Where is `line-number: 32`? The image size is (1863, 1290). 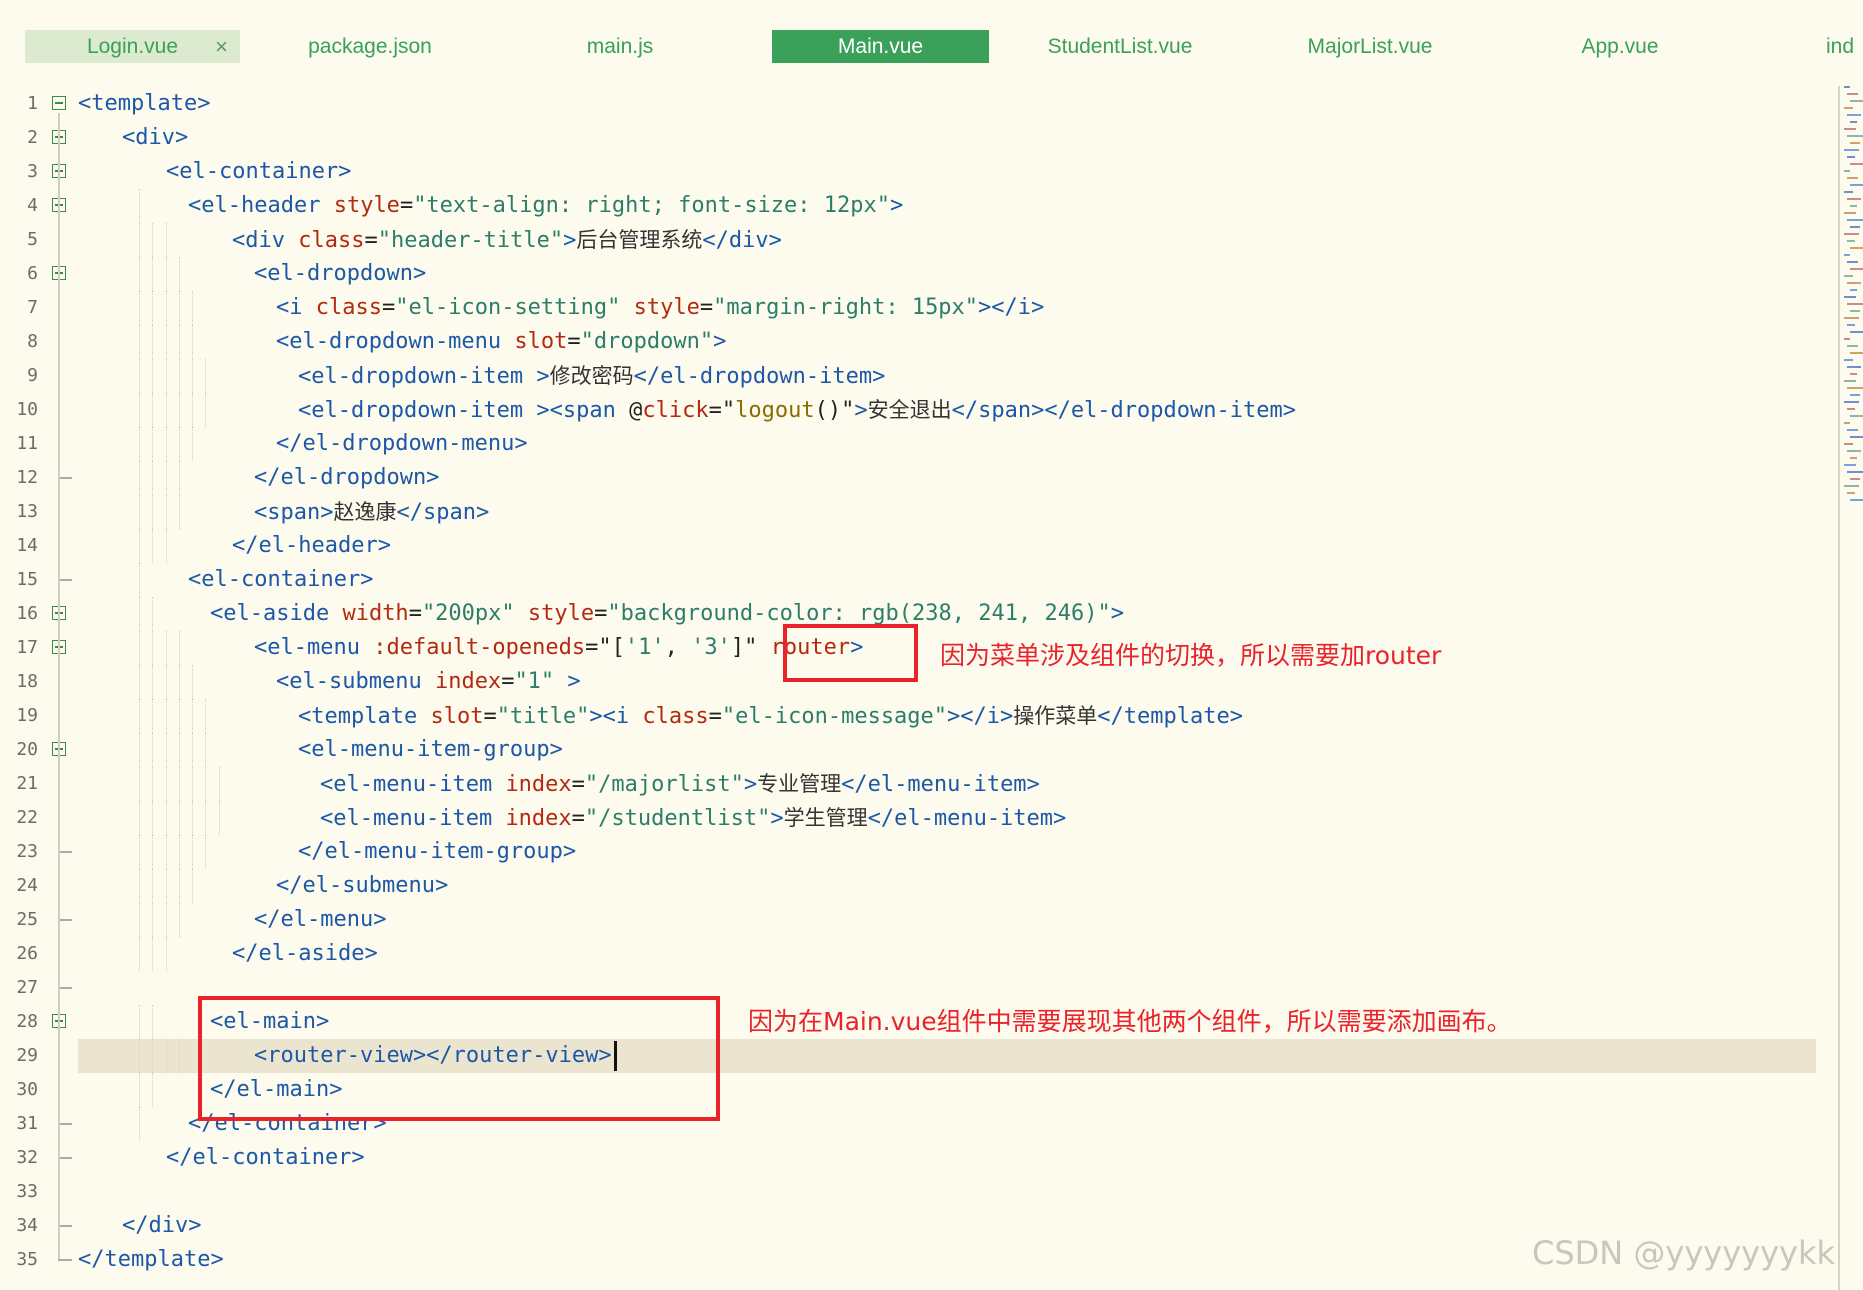 line-number: 32 is located at coordinates (27, 1157).